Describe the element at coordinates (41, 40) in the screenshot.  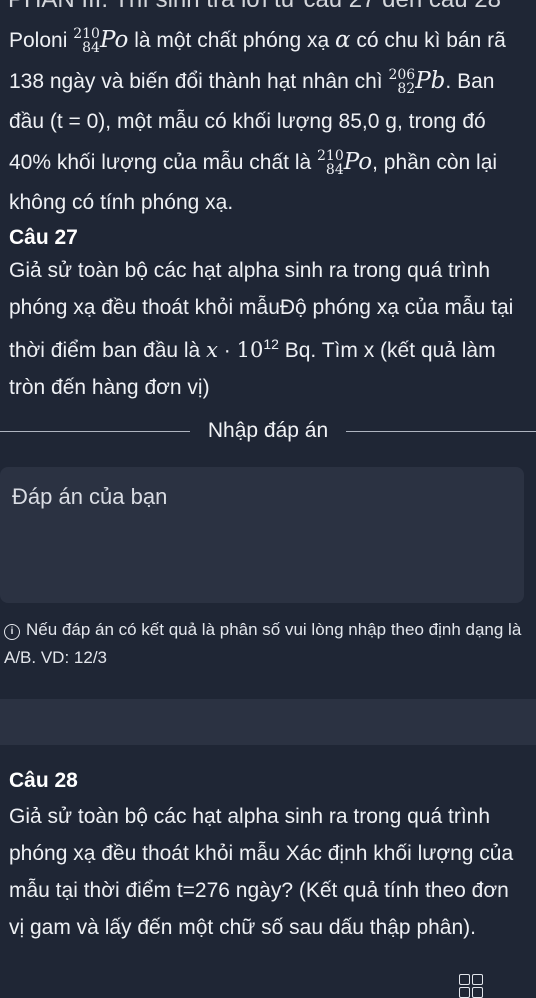
I see `intro-text: Poloni` at that location.